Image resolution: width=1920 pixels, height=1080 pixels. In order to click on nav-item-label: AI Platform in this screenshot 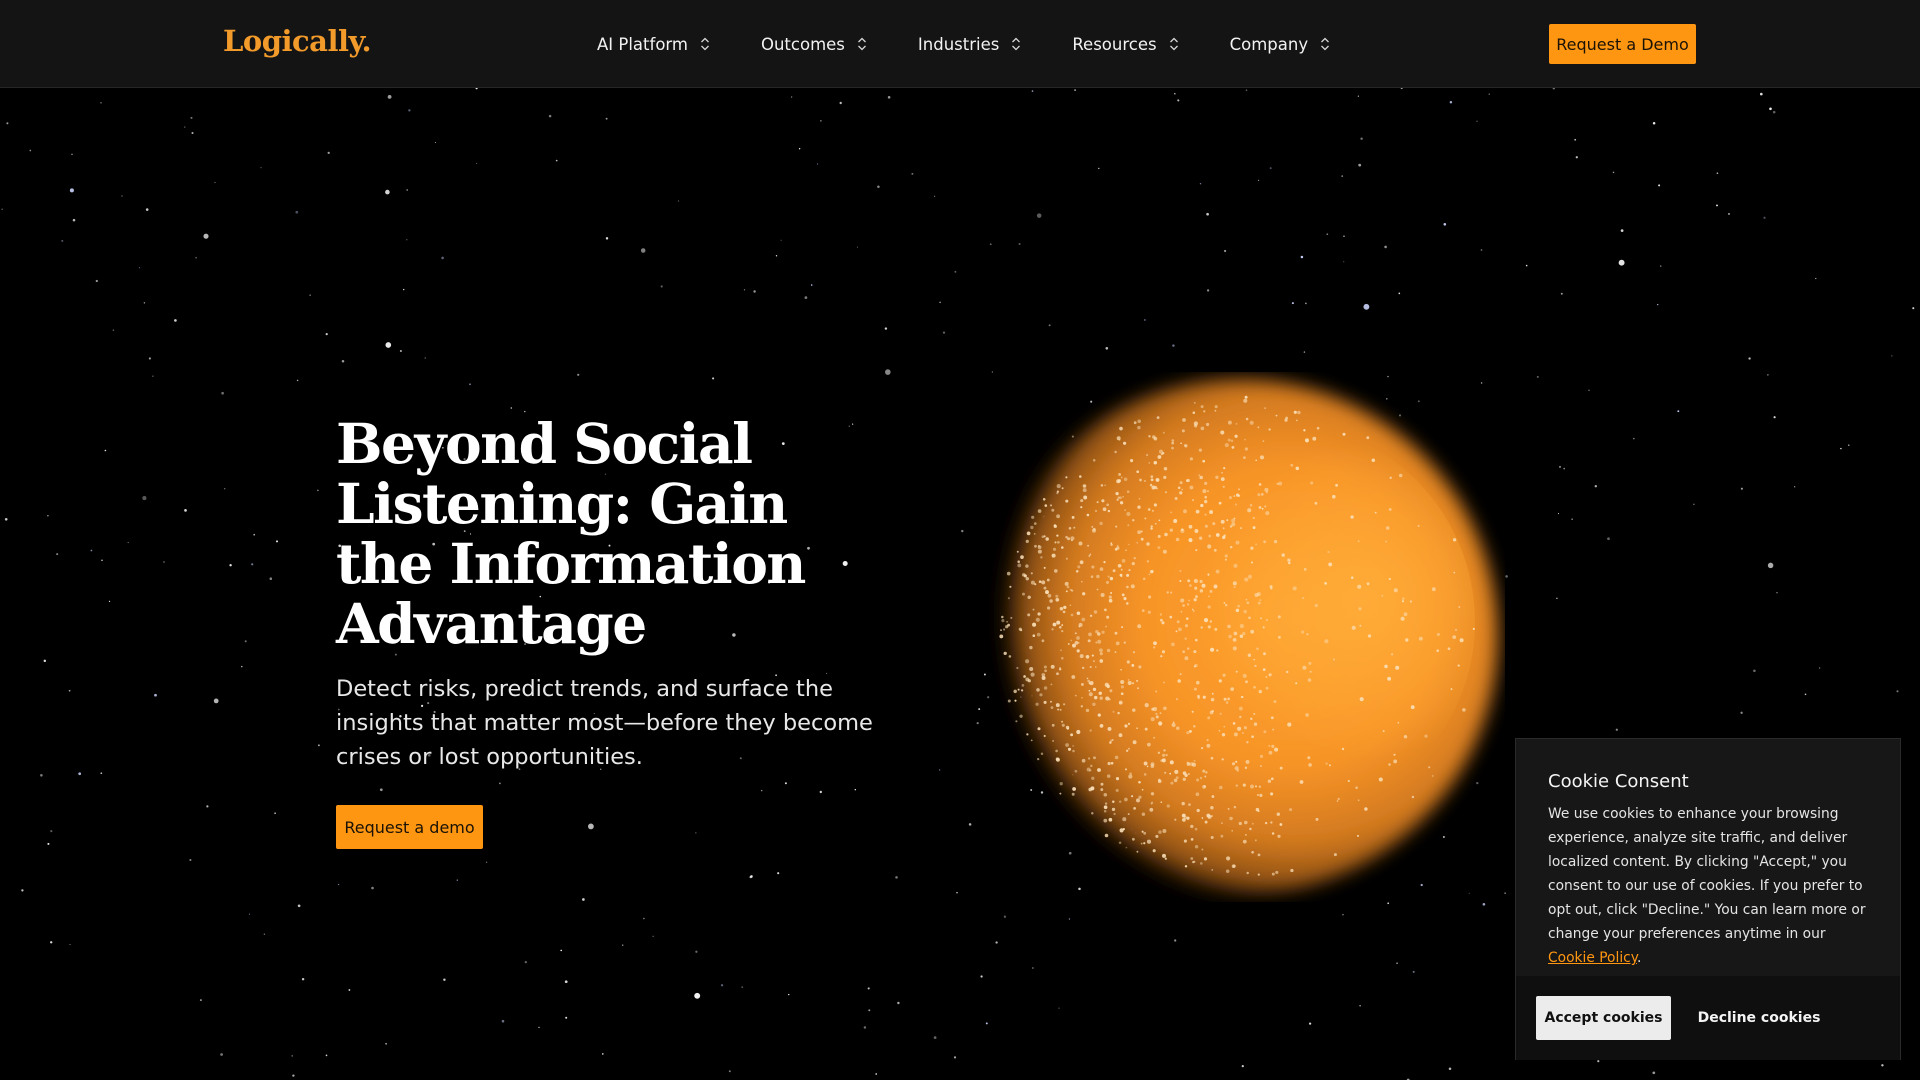, I will do `click(642, 44)`.